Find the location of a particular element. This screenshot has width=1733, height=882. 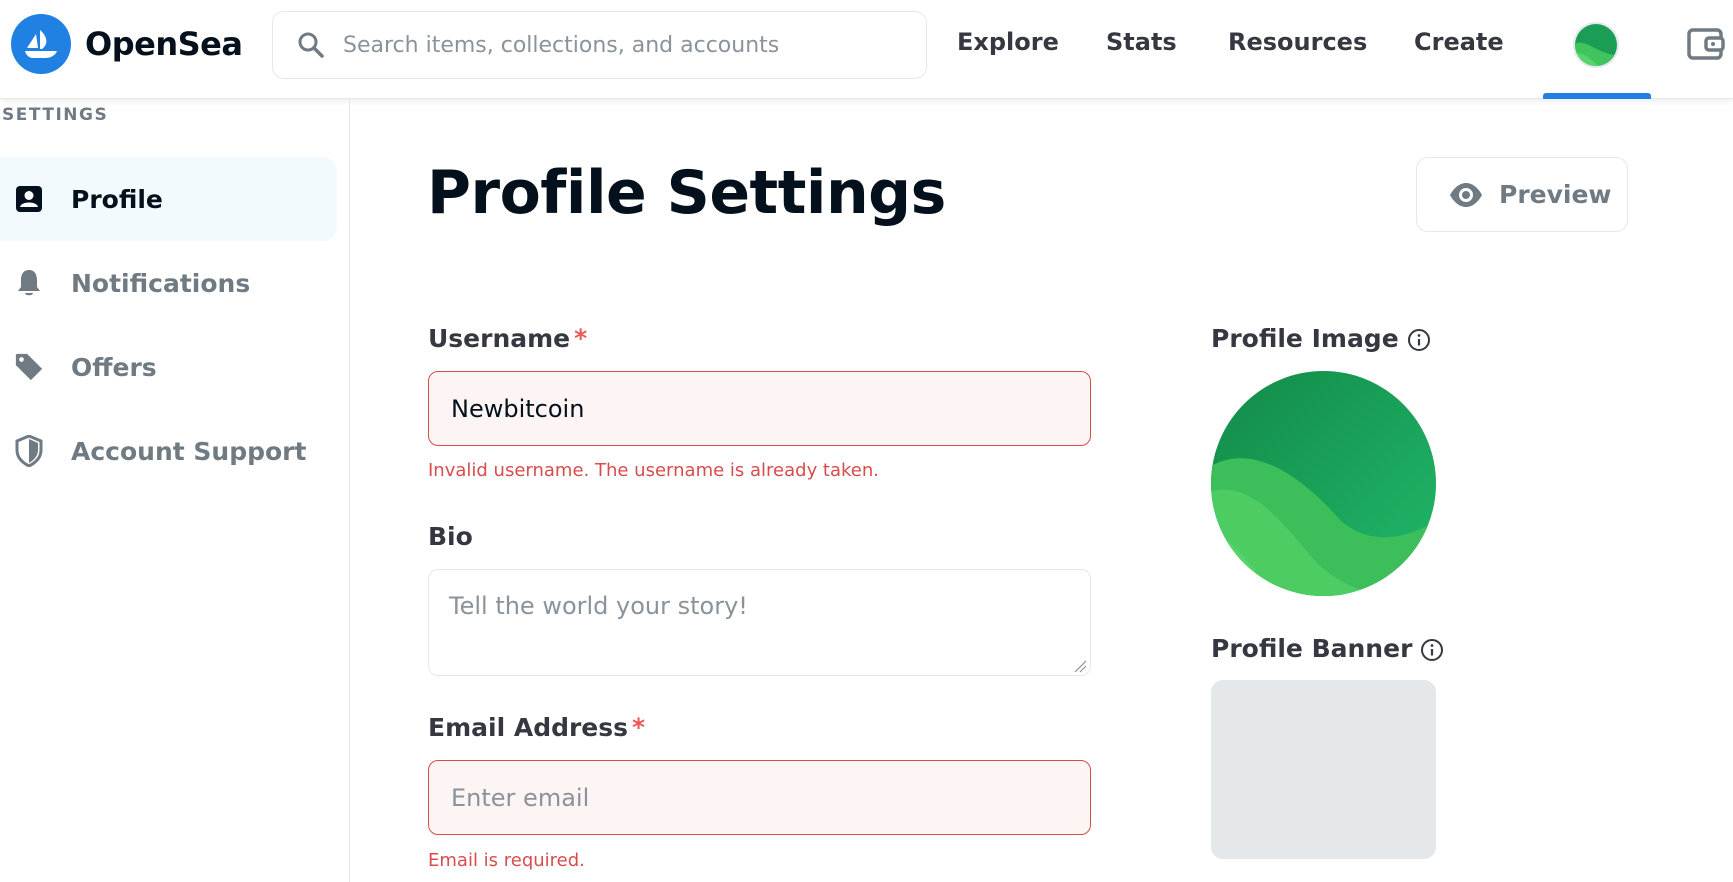

profile-image-label: Profile Image is located at coordinates (1321, 338).